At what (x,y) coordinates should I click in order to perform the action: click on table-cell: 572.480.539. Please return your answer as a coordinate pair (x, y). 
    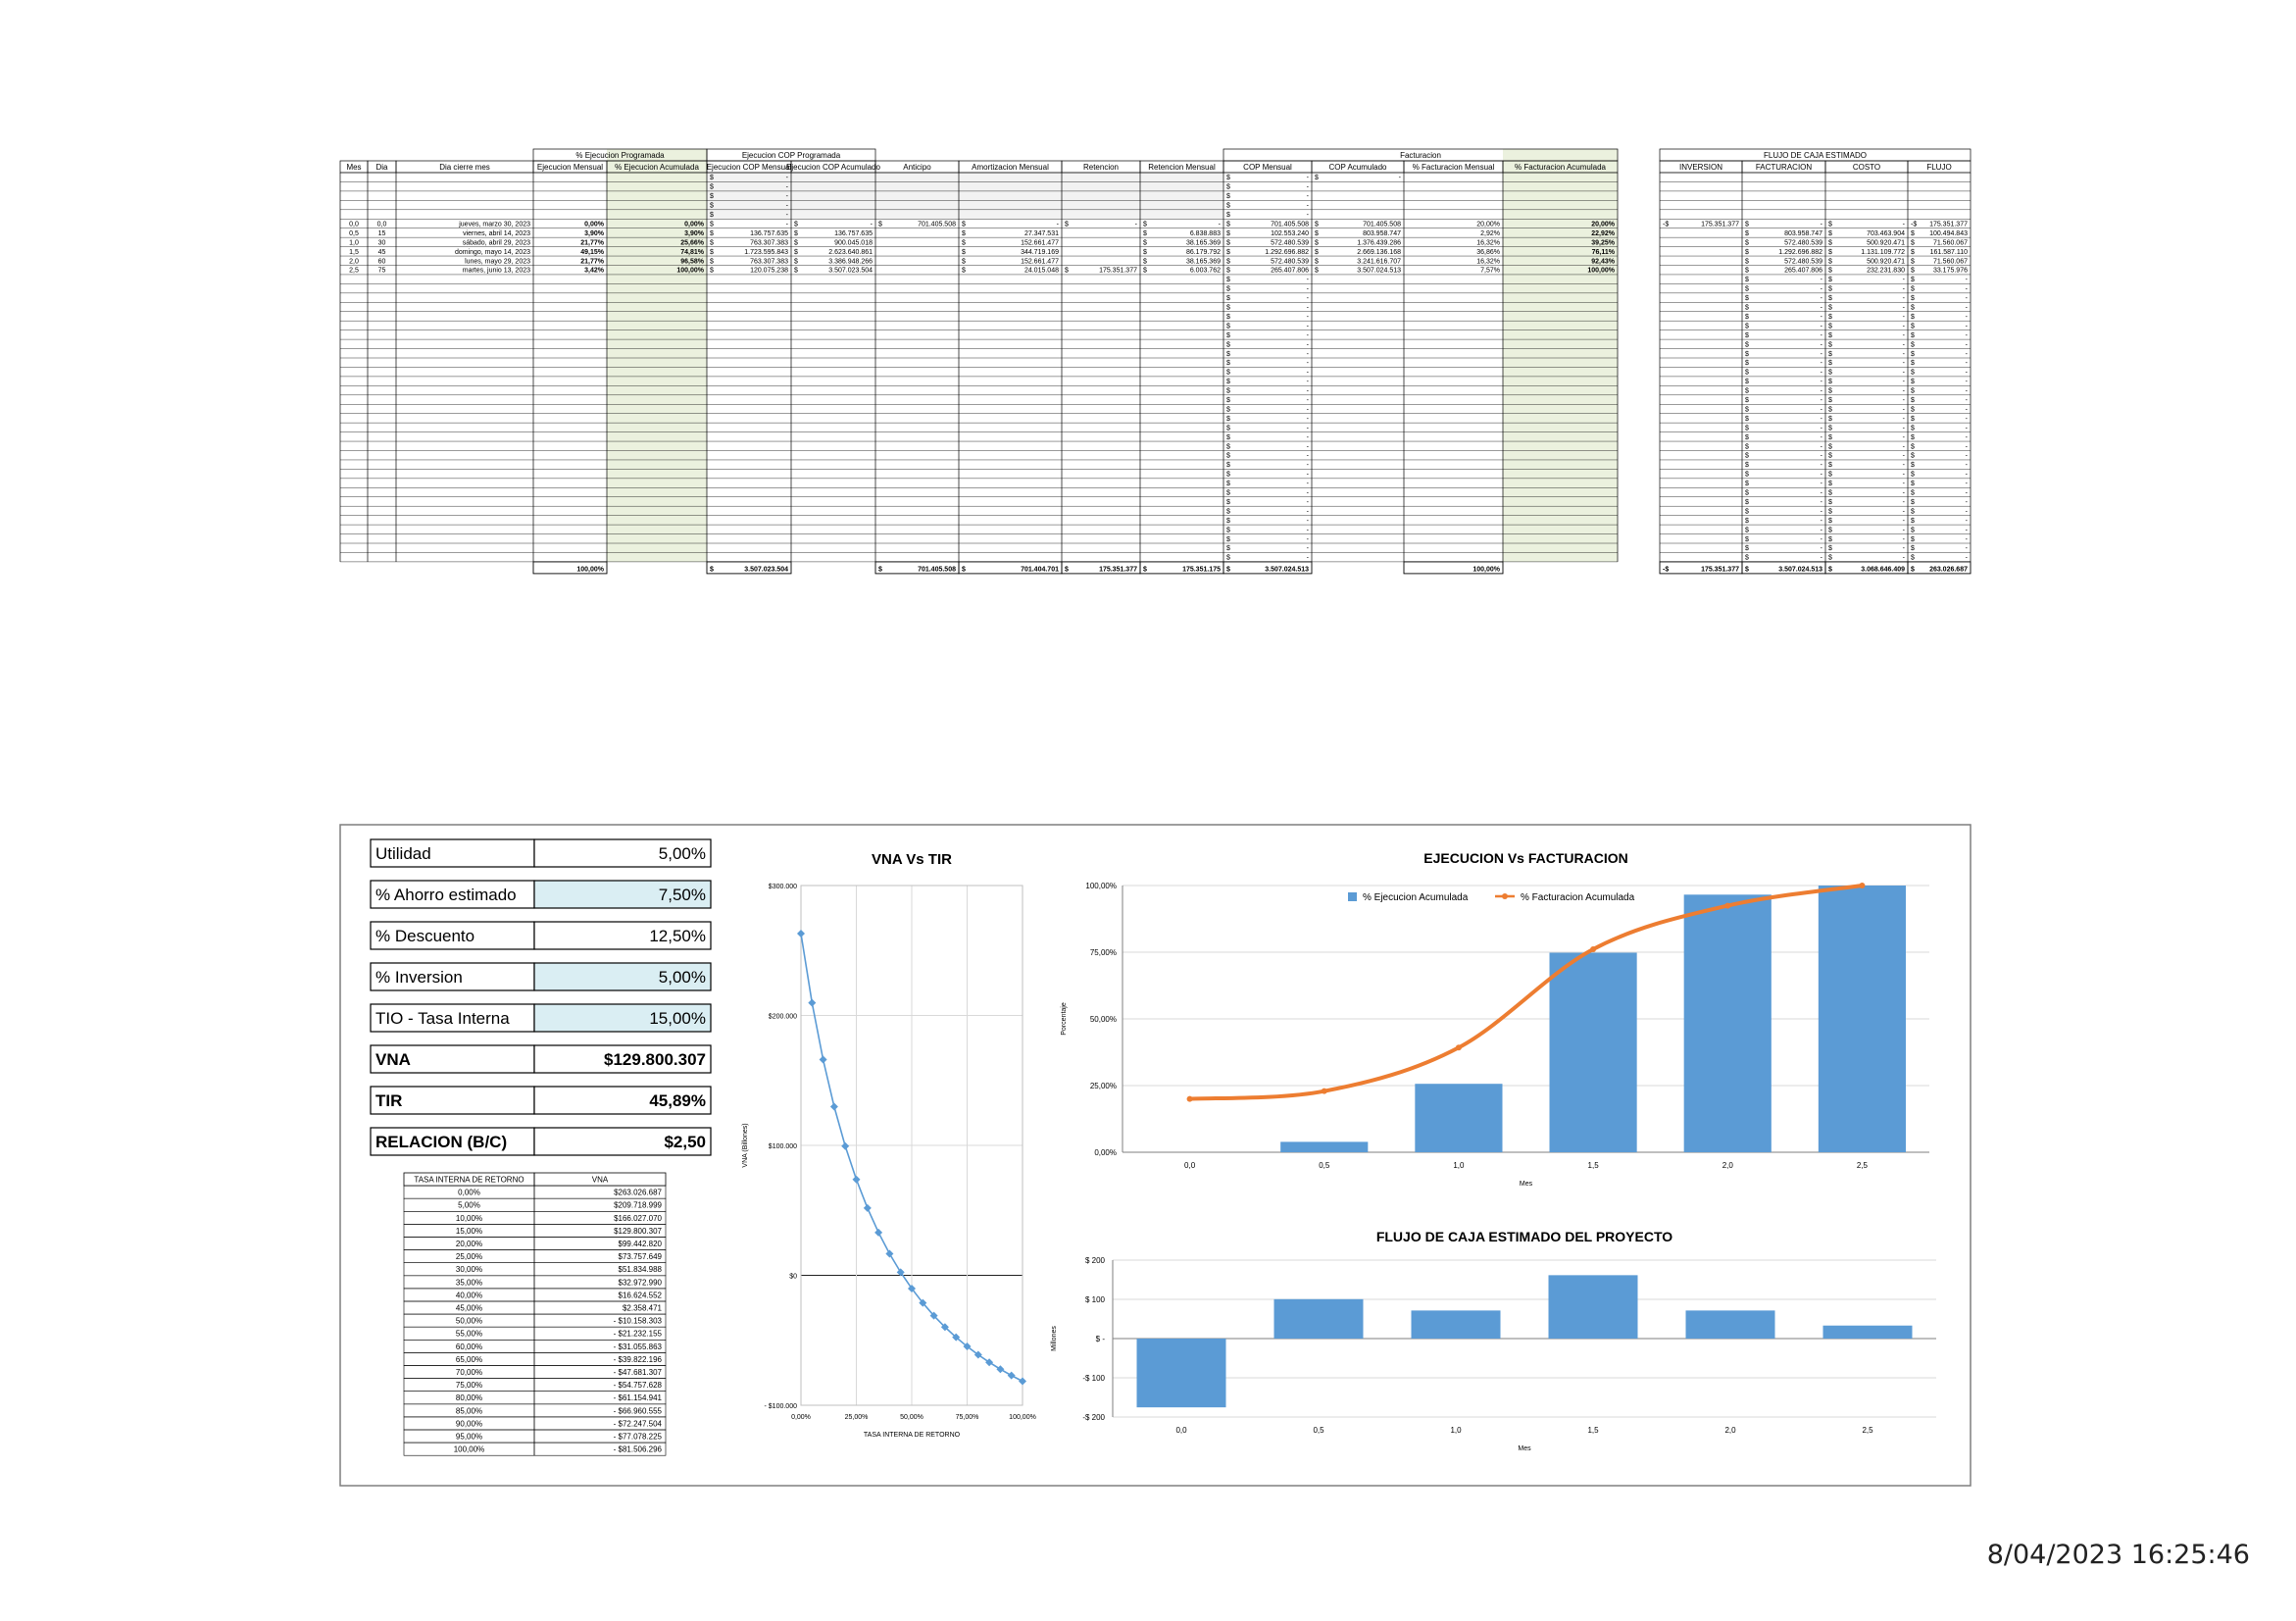
    Looking at the image, I should click on (1803, 242).